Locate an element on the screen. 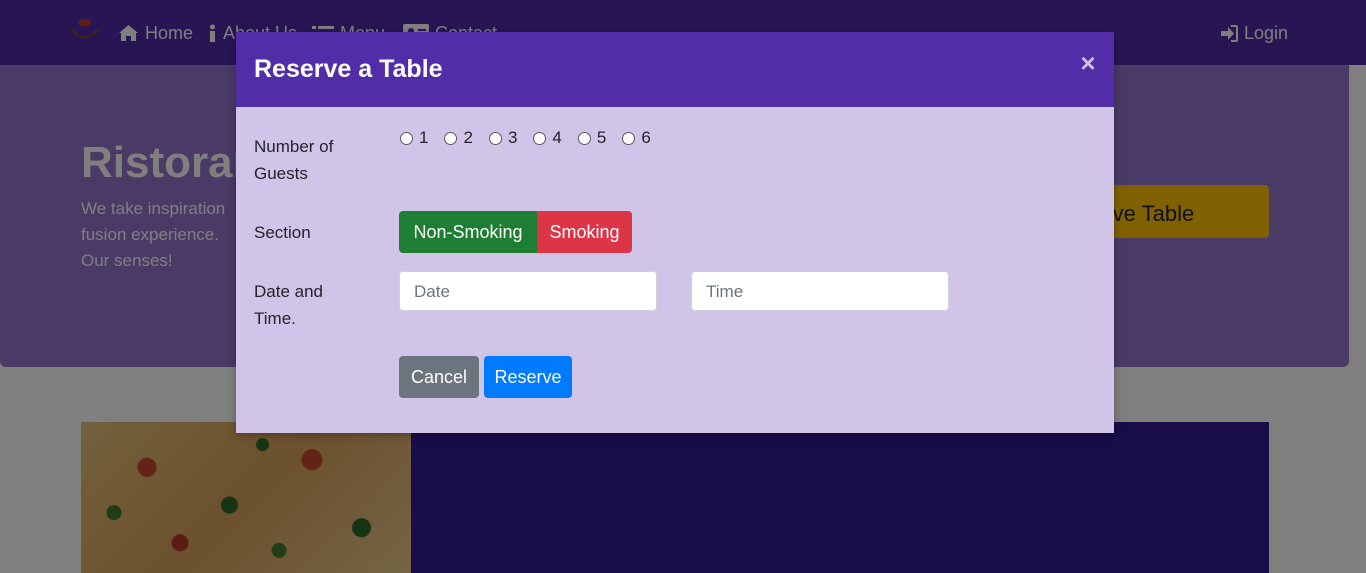  guest-option-5: 5 is located at coordinates (592, 138).